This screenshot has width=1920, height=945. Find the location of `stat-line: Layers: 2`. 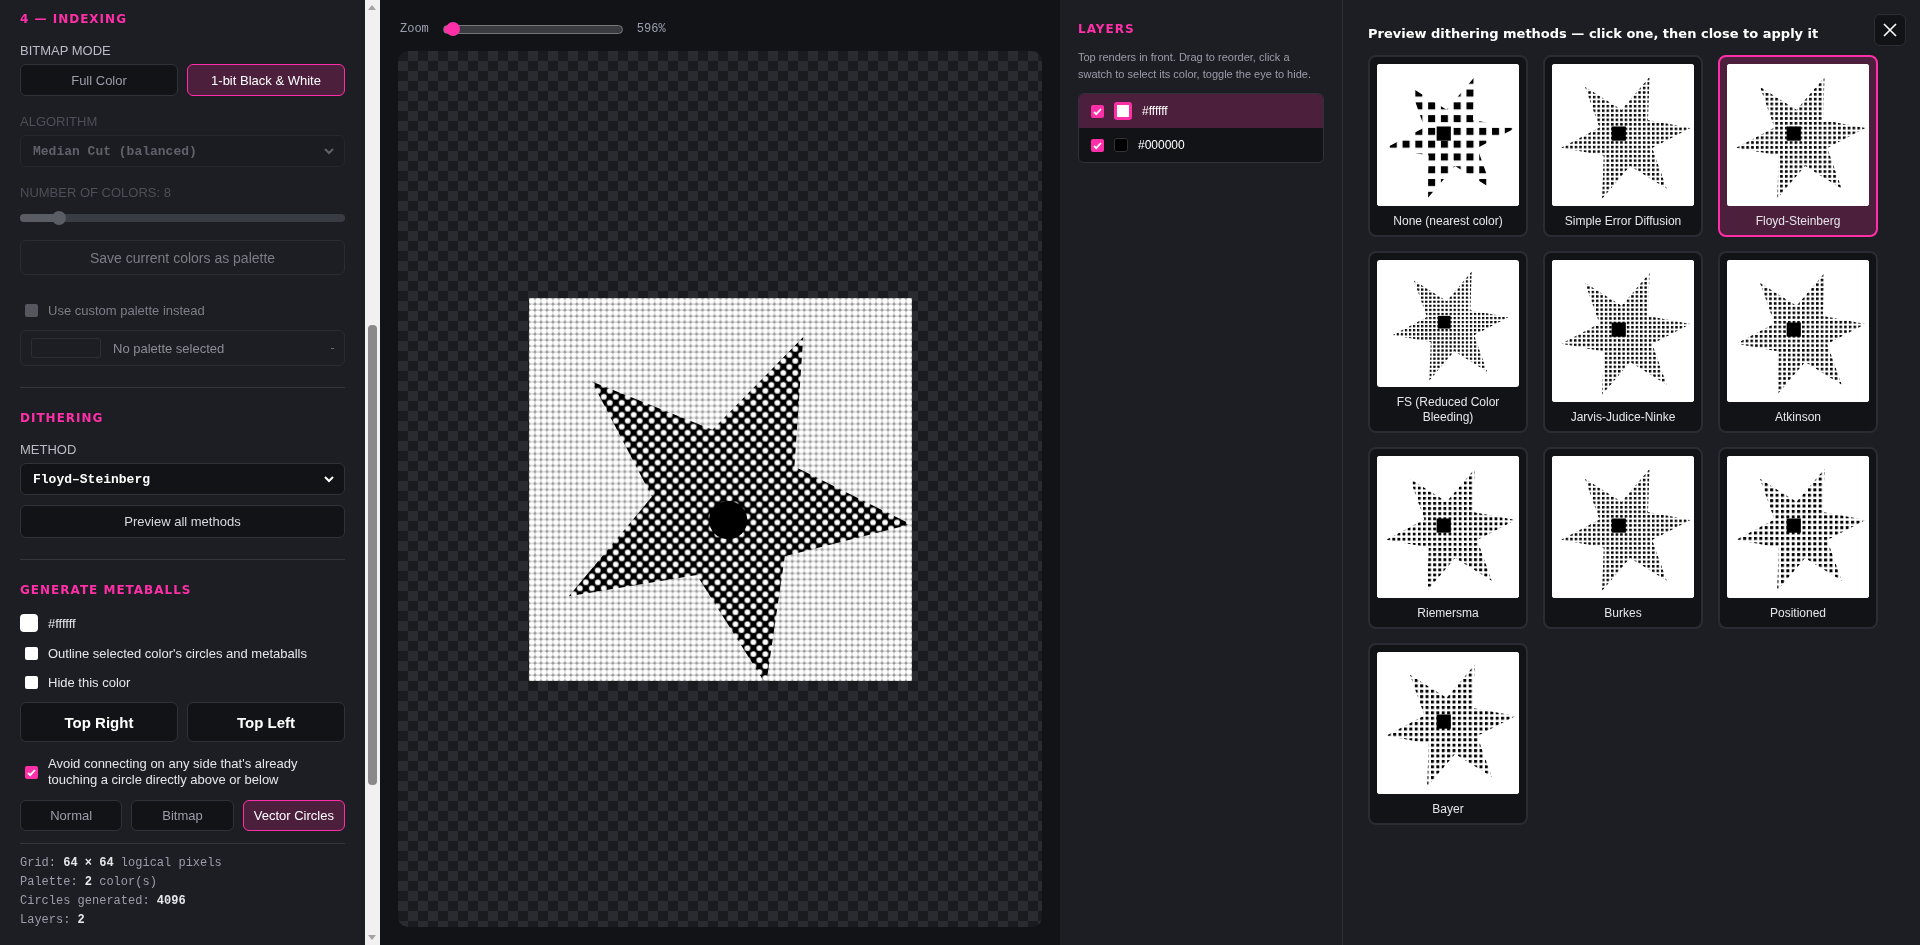

stat-line: Layers: 2 is located at coordinates (53, 920).